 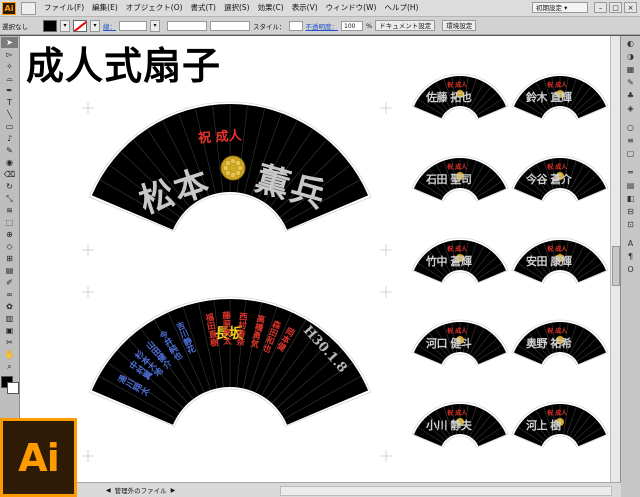 I want to click on small-fan-name: 小川 静夫, so click(x=449, y=425).